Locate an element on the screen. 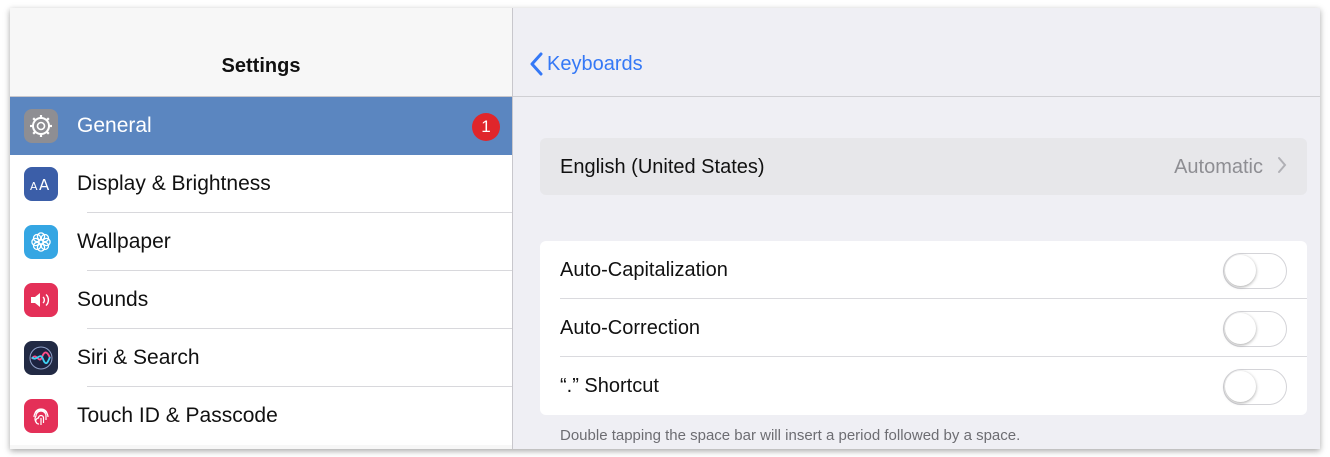 The height and width of the screenshot is (457, 1330). siri-icon is located at coordinates (41, 358).